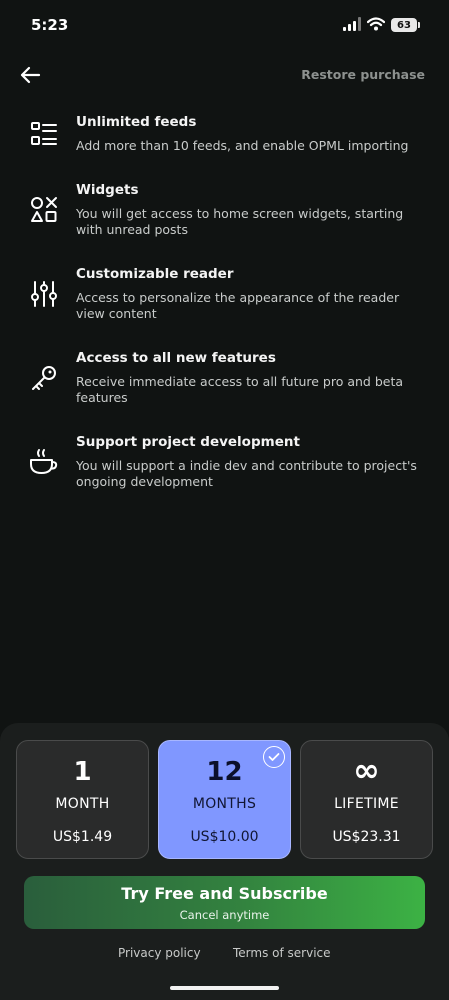 The width and height of the screenshot is (449, 1000). I want to click on feature-title: Widgets, so click(107, 190).